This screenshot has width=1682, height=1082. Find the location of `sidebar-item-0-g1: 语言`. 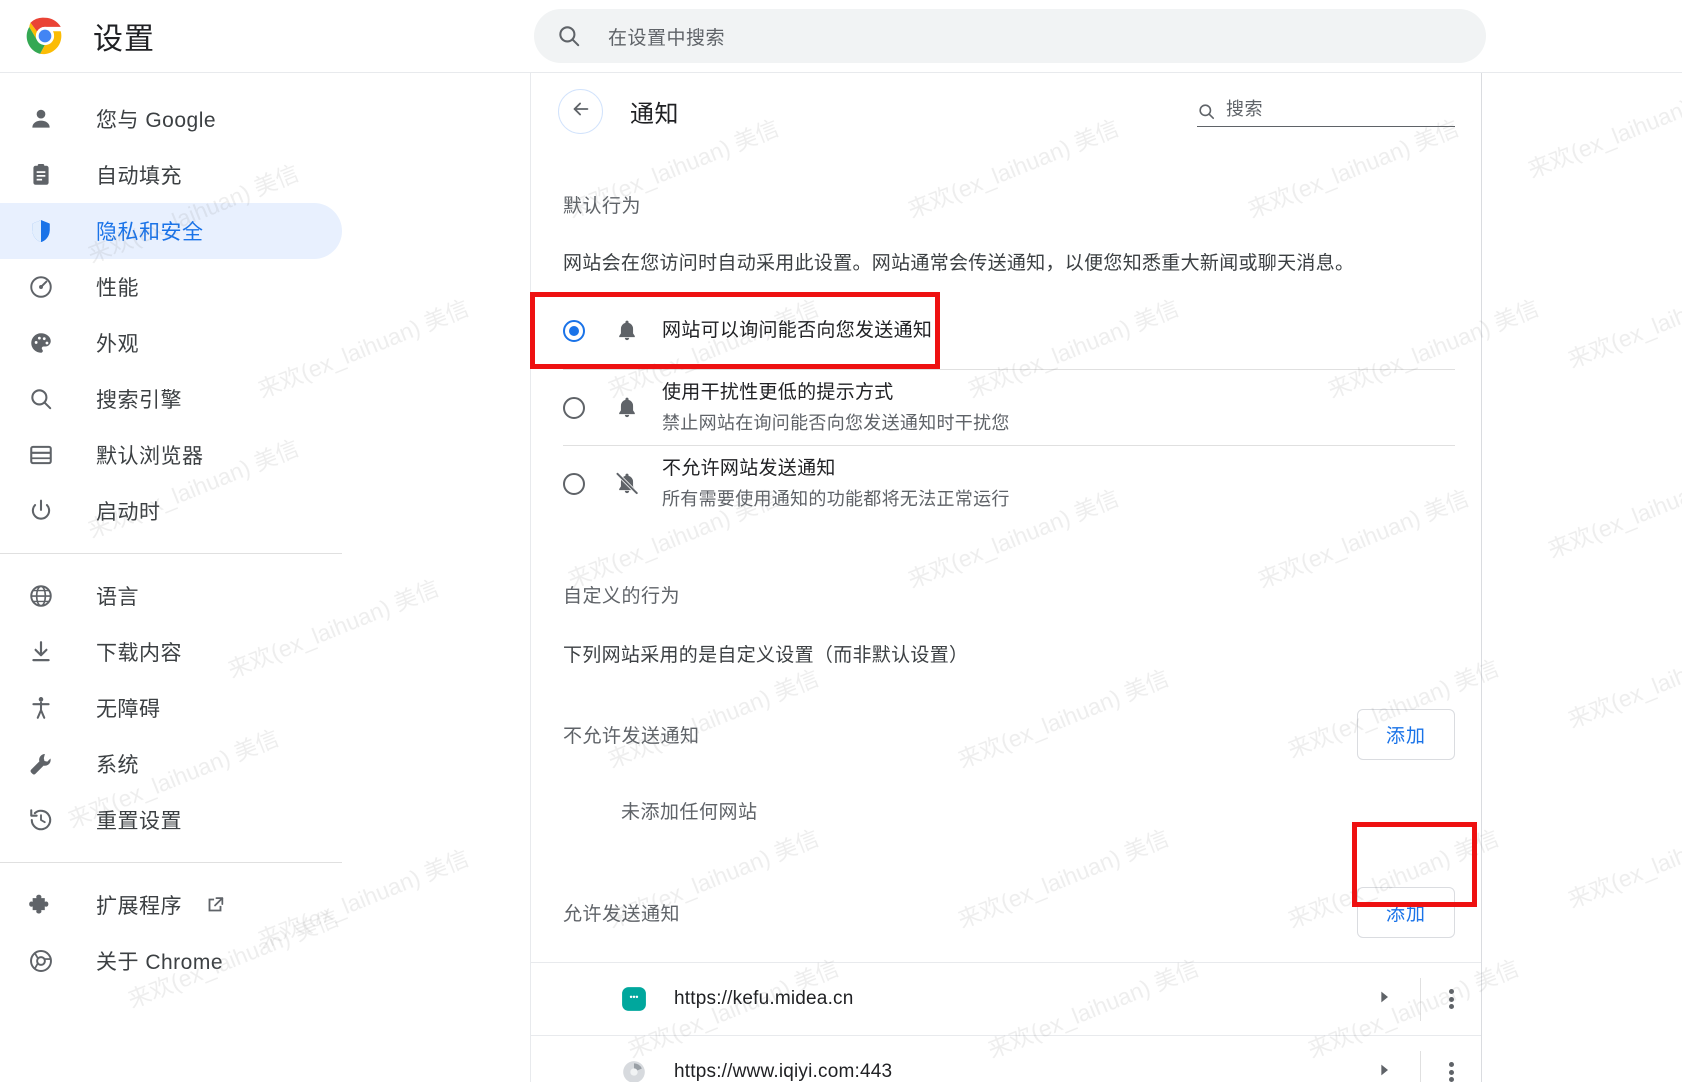

sidebar-item-0-g1: 语言 is located at coordinates (171, 596).